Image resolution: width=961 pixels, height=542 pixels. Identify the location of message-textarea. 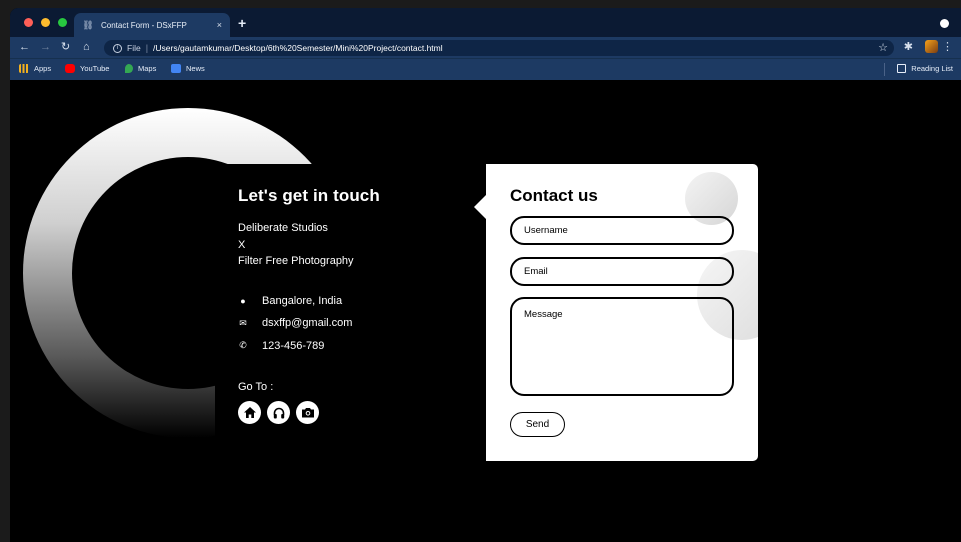
(622, 346).